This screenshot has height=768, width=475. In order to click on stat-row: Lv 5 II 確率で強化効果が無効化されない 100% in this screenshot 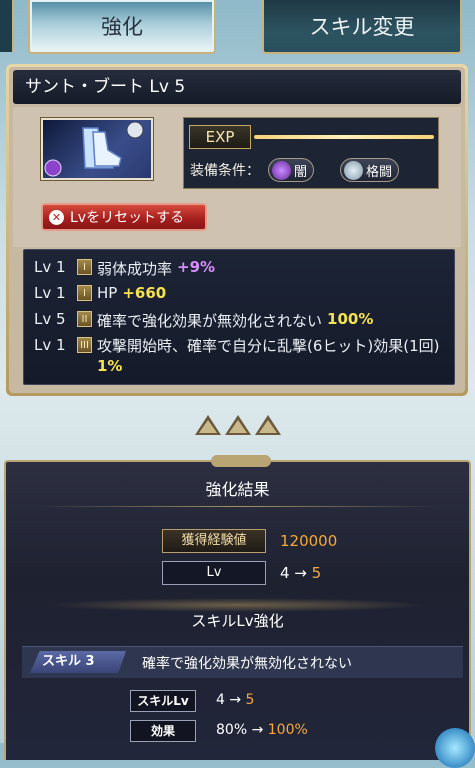, I will do `click(203, 320)`.